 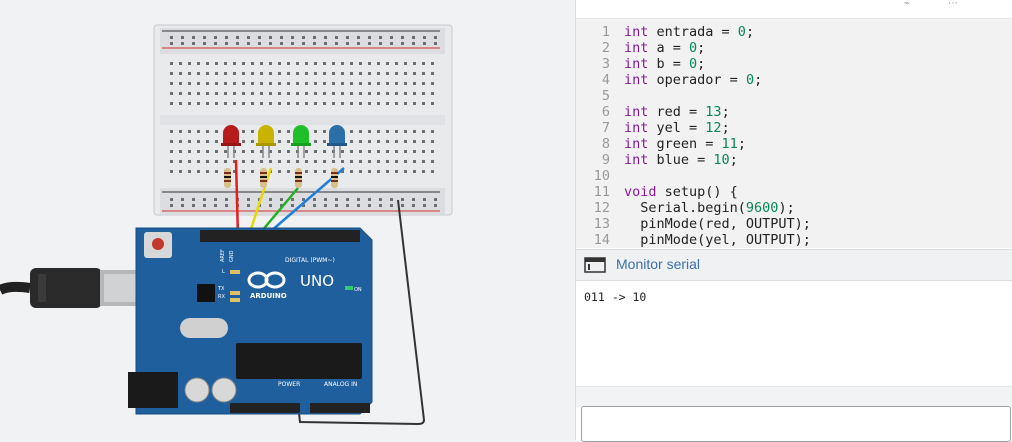 What do you see at coordinates (601, 224) in the screenshot?
I see `line-number: 13` at bounding box center [601, 224].